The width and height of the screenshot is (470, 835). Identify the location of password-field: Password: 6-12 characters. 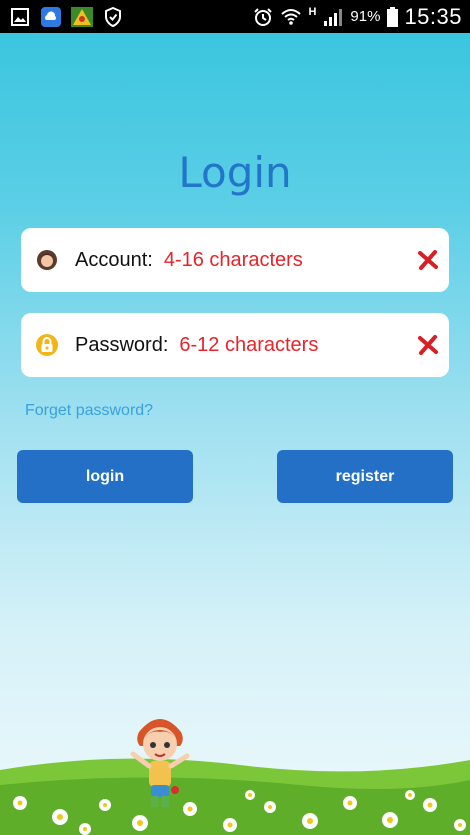
(235, 345).